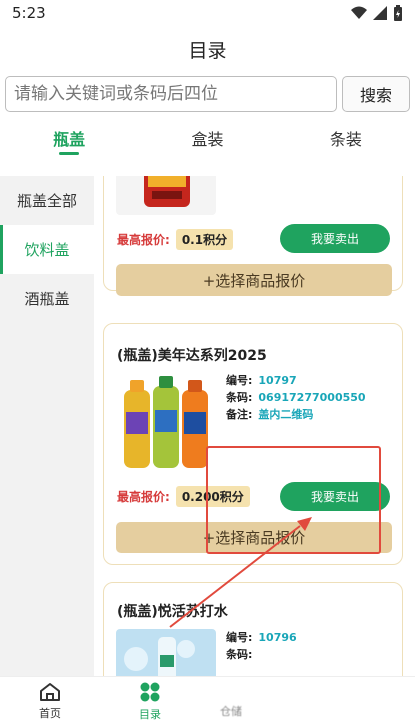 This screenshot has width=415, height=725. What do you see at coordinates (380, 13) in the screenshot?
I see `signal-icon` at bounding box center [380, 13].